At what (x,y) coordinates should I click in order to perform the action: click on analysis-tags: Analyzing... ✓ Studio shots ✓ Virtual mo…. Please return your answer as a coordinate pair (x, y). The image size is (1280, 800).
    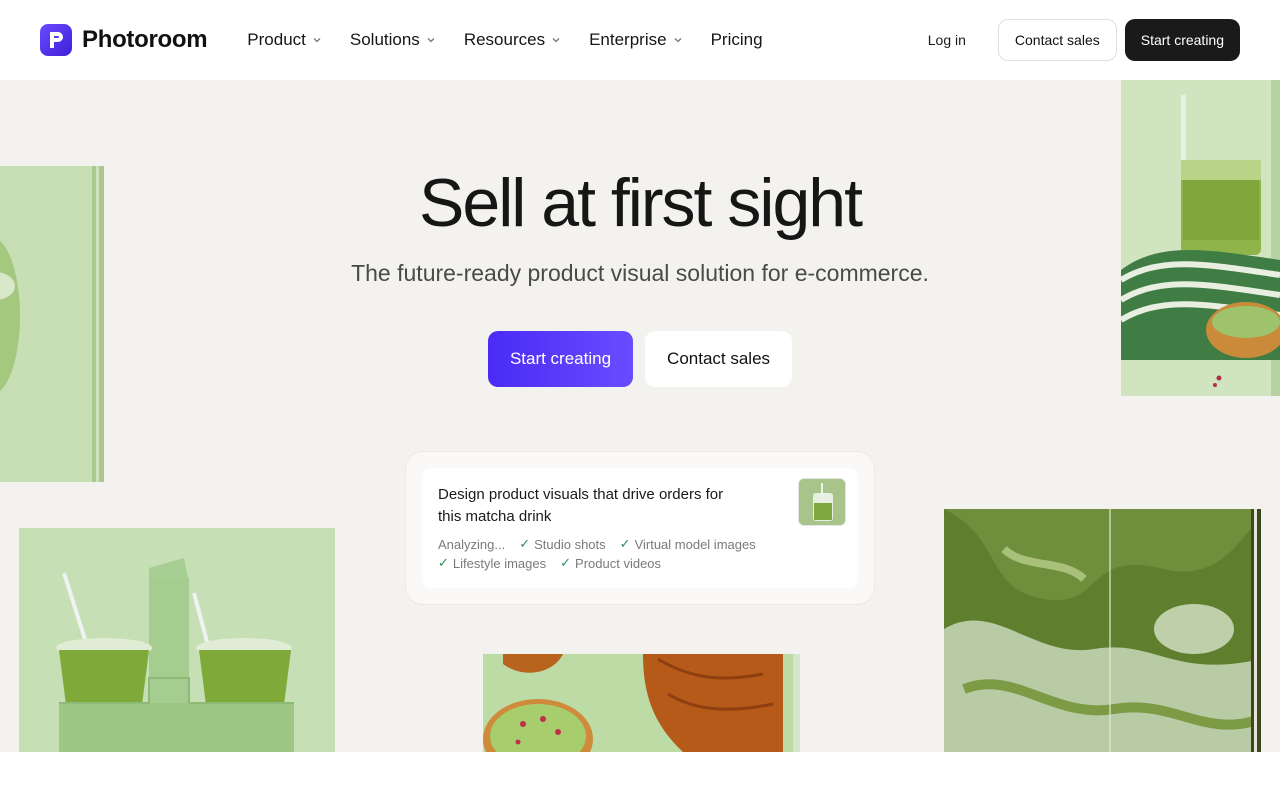
    Looking at the image, I should click on (618, 553).